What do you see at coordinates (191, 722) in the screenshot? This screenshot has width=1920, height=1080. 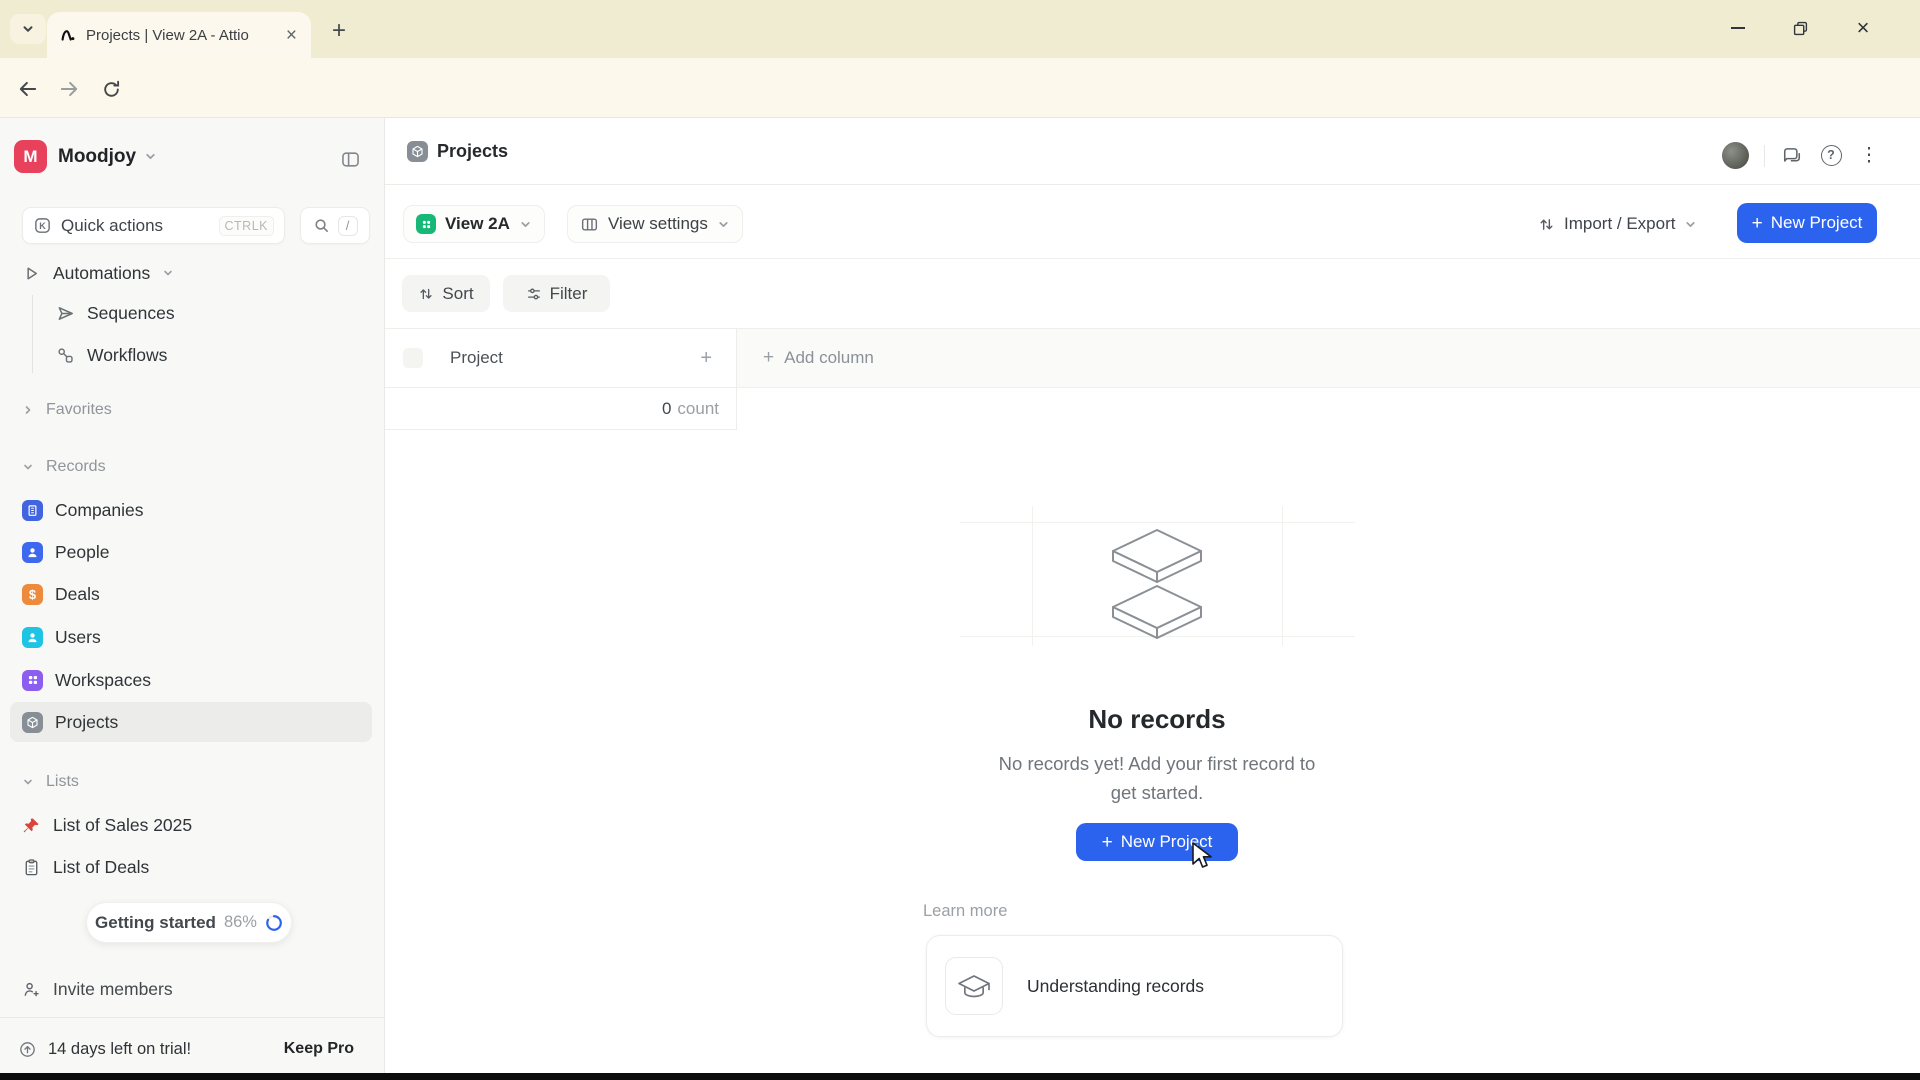 I see `sidebar-item-projects: Projects` at bounding box center [191, 722].